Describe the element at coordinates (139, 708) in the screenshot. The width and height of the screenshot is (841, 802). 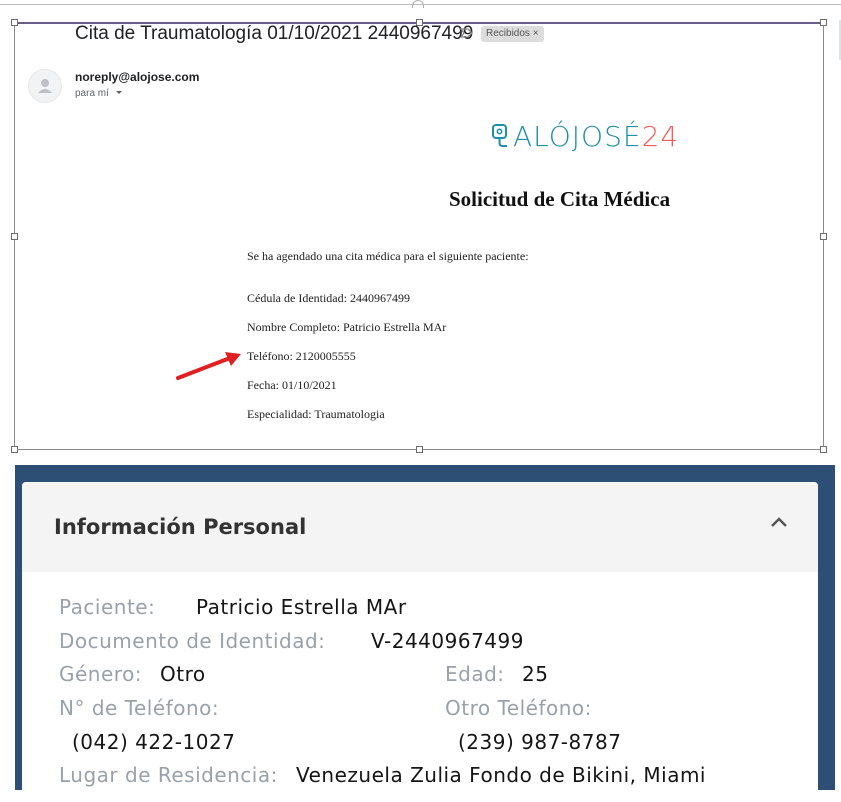
I see `telefono-label: N° de Teléfono:` at that location.